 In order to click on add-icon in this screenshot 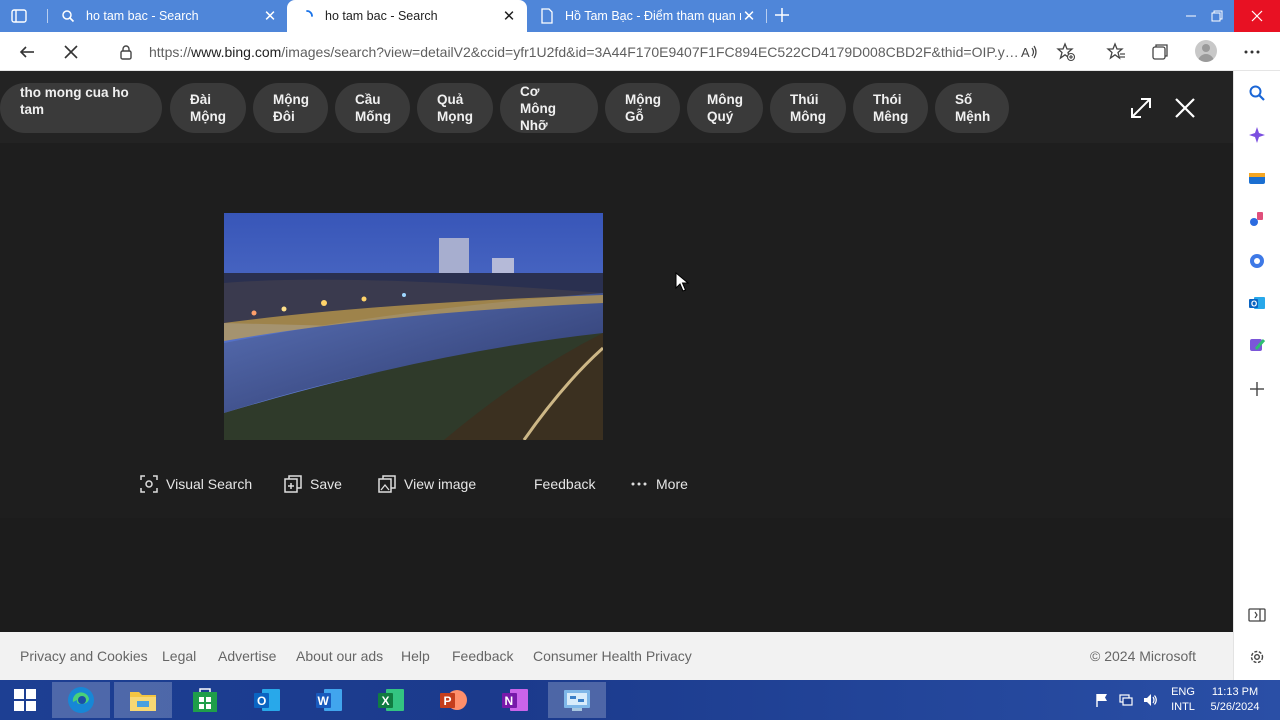, I will do `click(1257, 389)`.